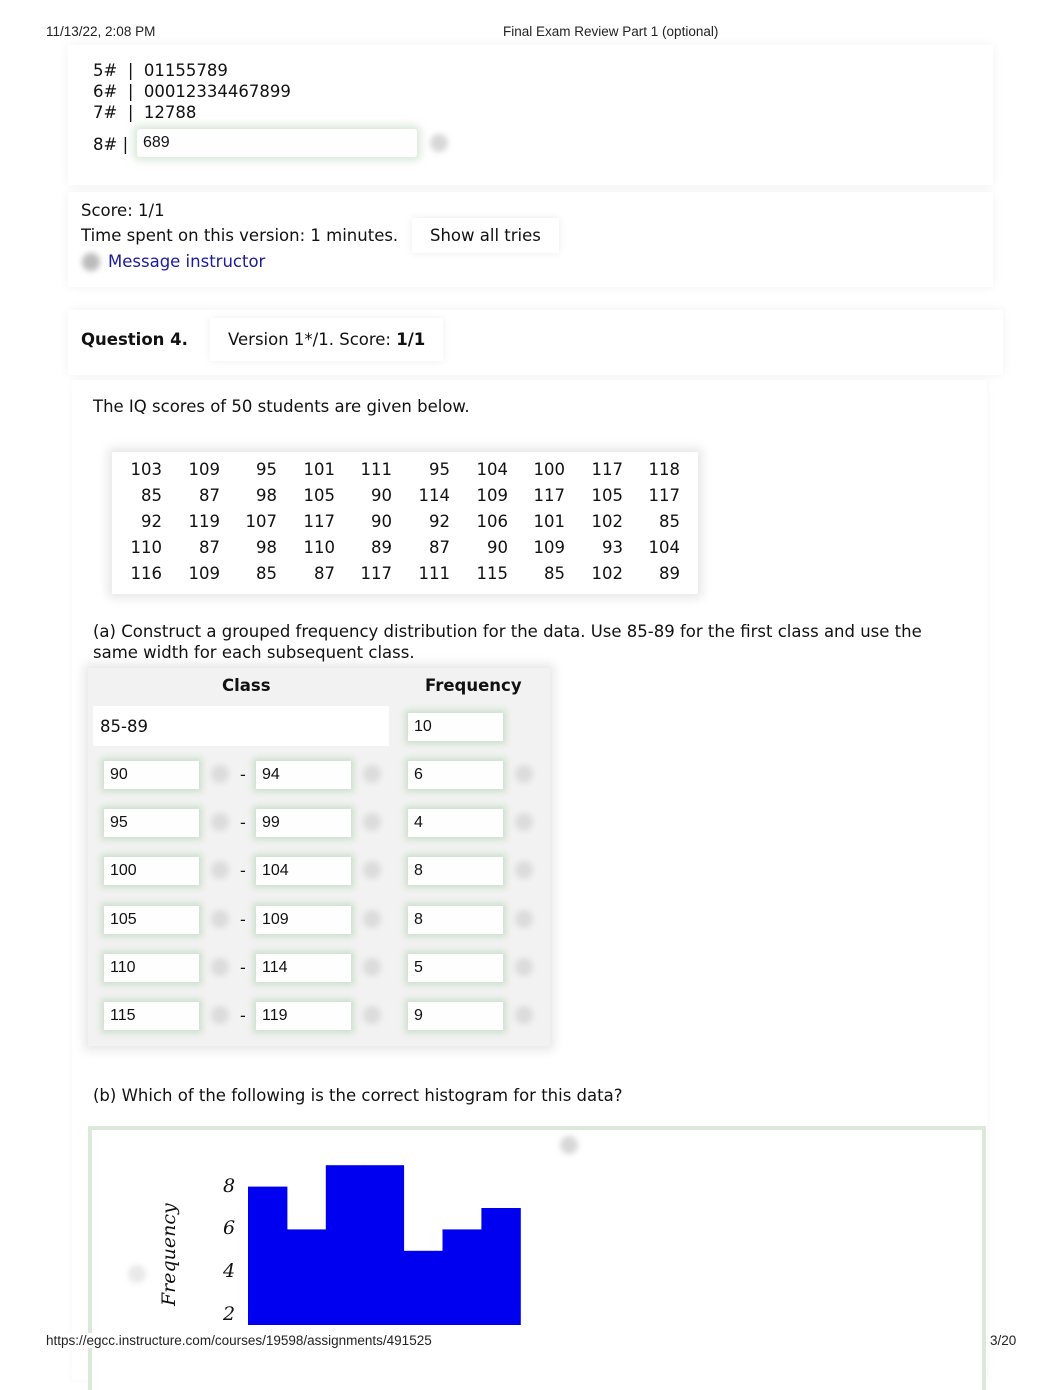  Describe the element at coordinates (1003, 1340) in the screenshot. I see `print-page-number: 3/20` at that location.